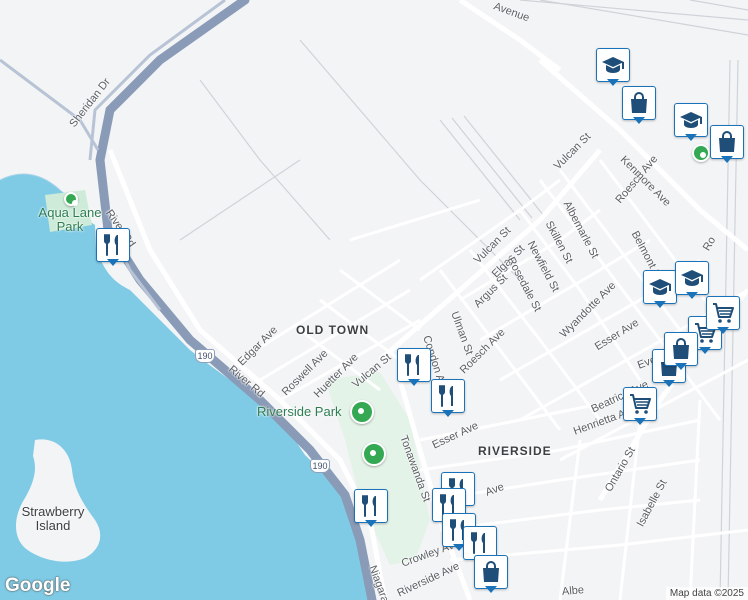 Image resolution: width=748 pixels, height=600 pixels. Describe the element at coordinates (333, 330) in the screenshot. I see `neighborhood-label: OLD TOWN` at that location.